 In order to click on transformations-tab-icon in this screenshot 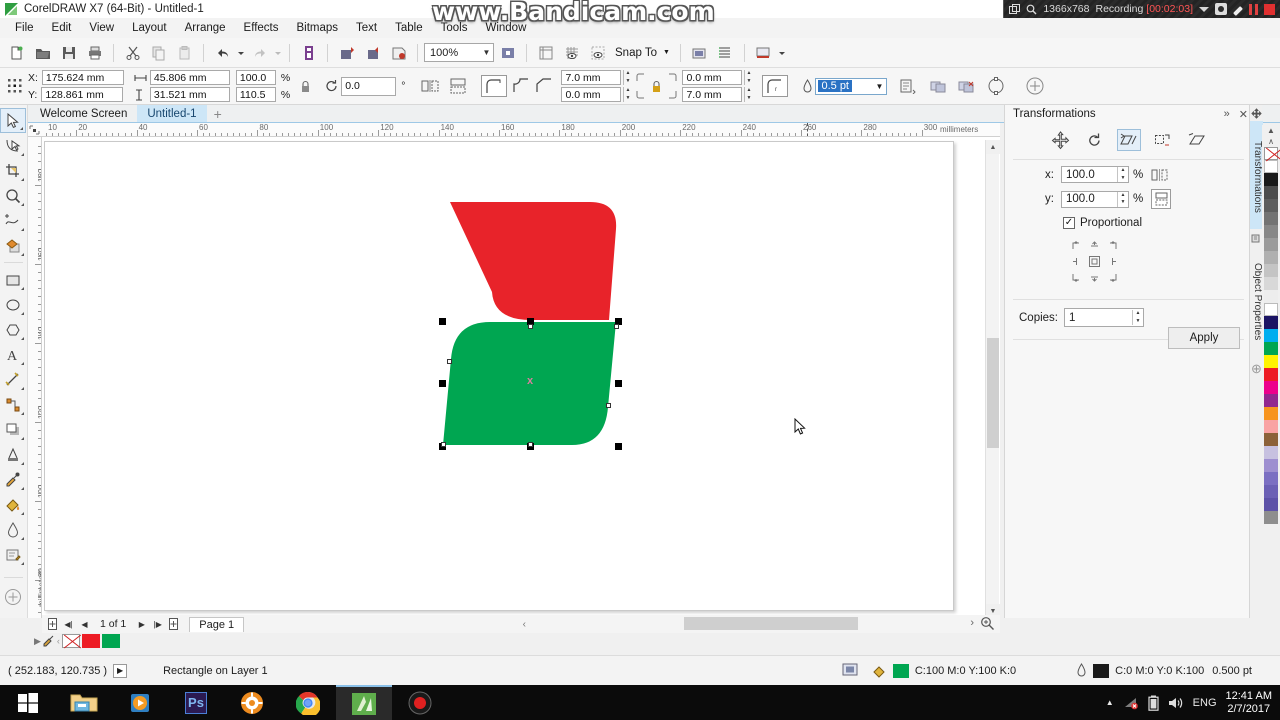, I will do `click(1256, 113)`.